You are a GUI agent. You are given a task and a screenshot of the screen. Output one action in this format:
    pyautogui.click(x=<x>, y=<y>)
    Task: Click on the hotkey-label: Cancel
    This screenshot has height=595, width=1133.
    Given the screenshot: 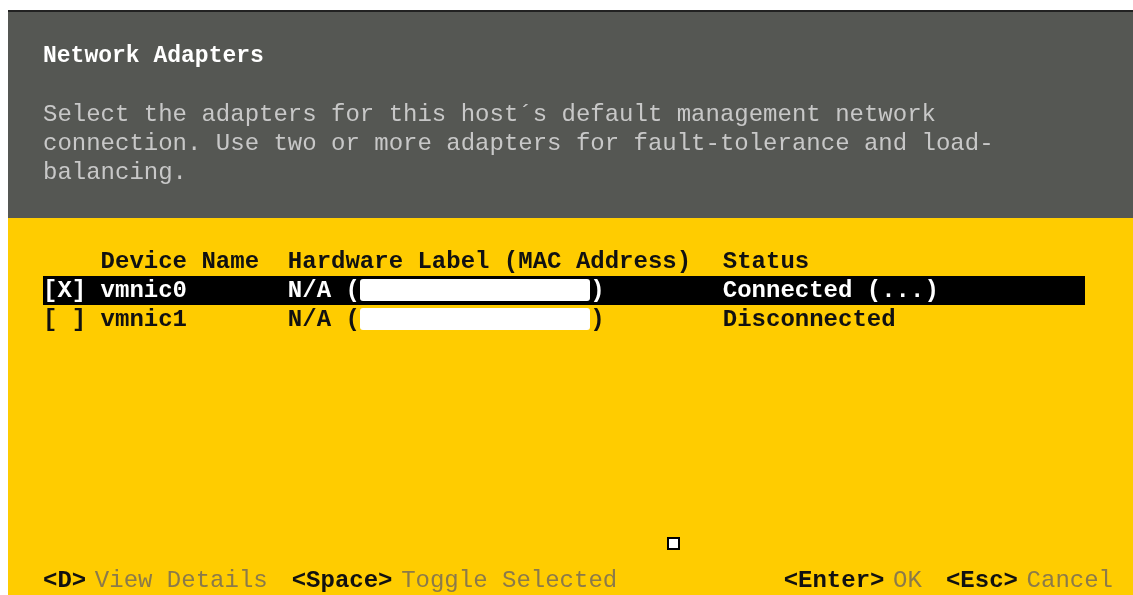 What is the action you would take?
    pyautogui.click(x=1069, y=580)
    